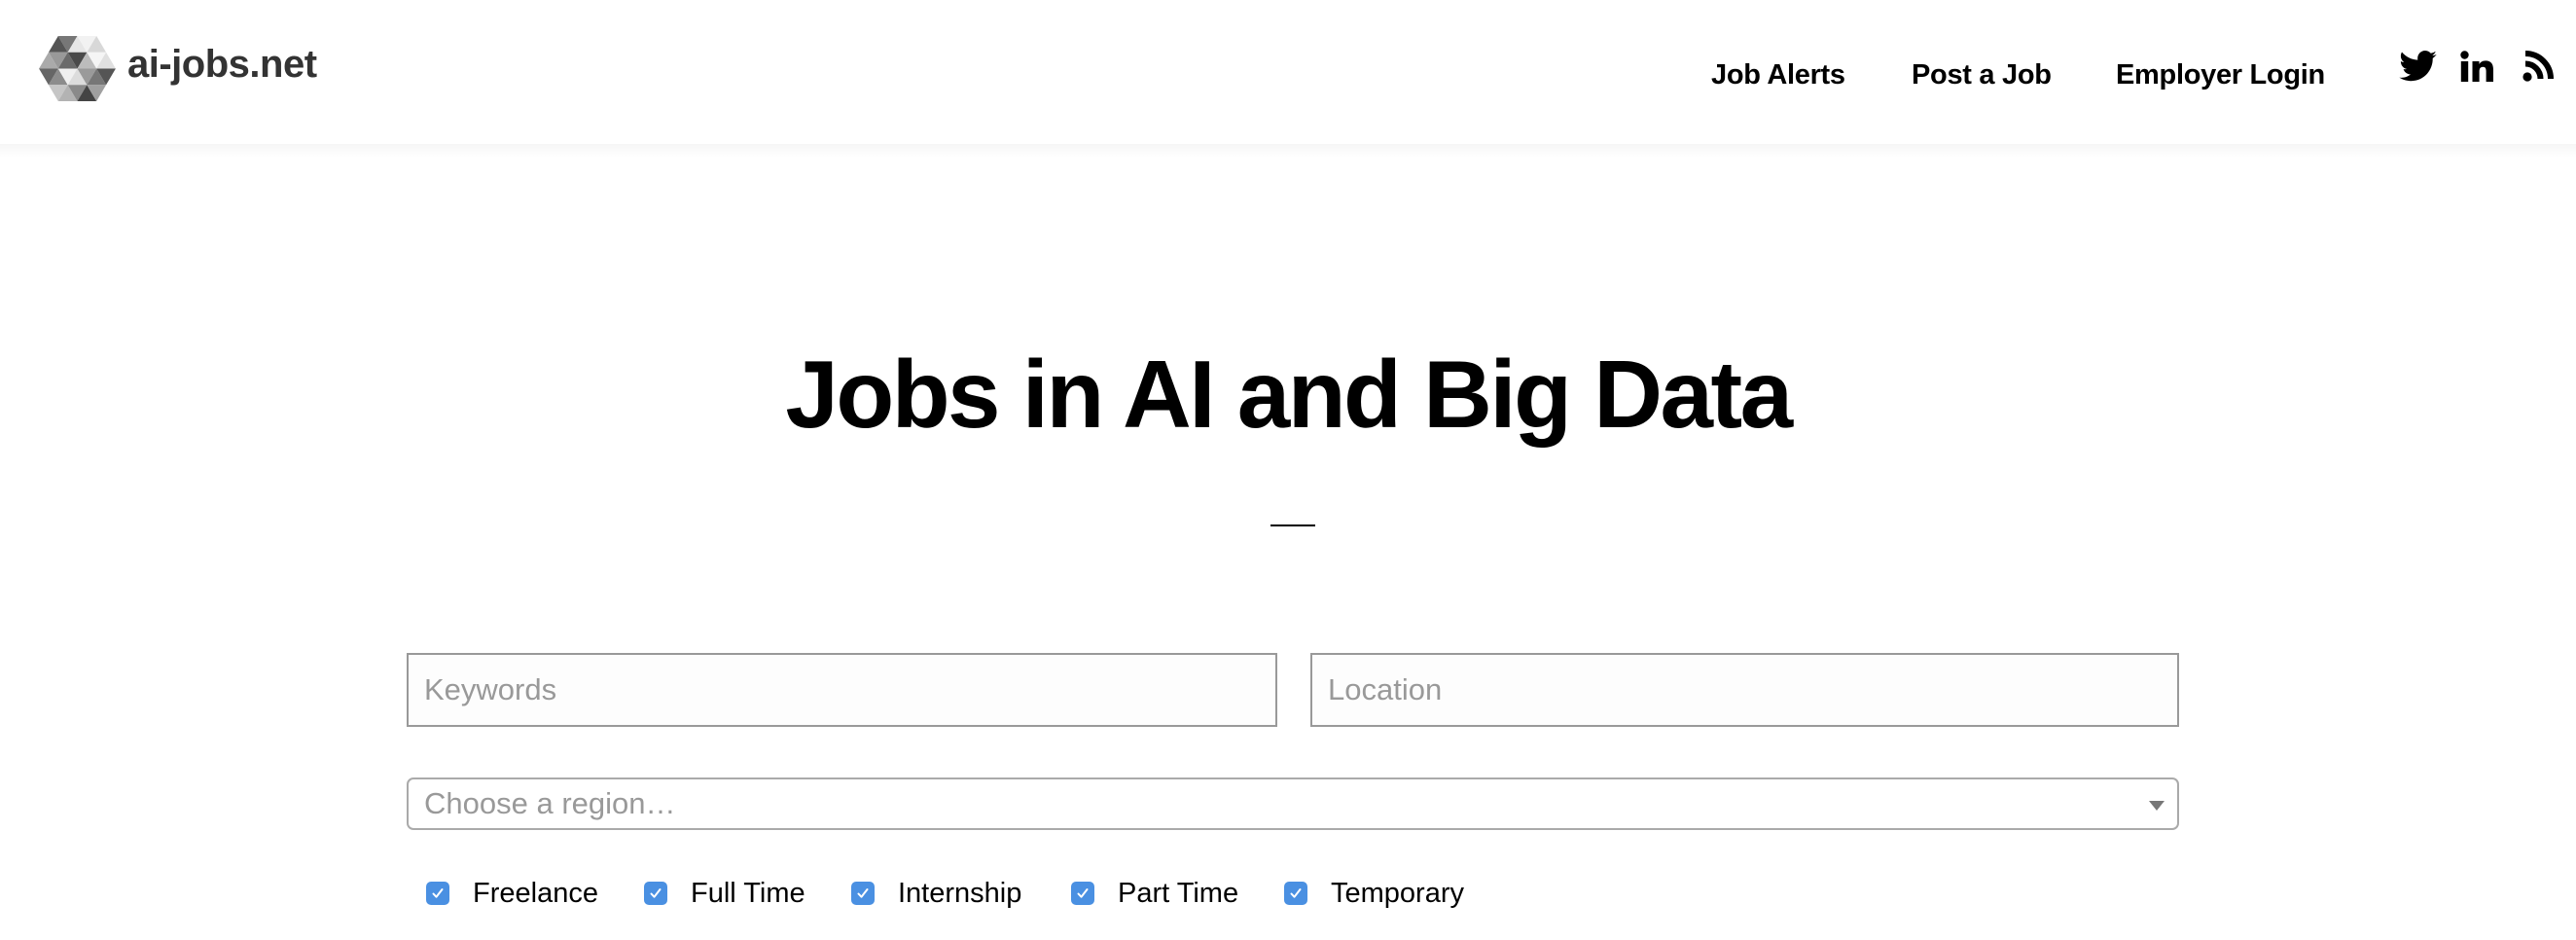 The width and height of the screenshot is (2576, 940). What do you see at coordinates (1292, 525) in the screenshot?
I see `title-divider` at bounding box center [1292, 525].